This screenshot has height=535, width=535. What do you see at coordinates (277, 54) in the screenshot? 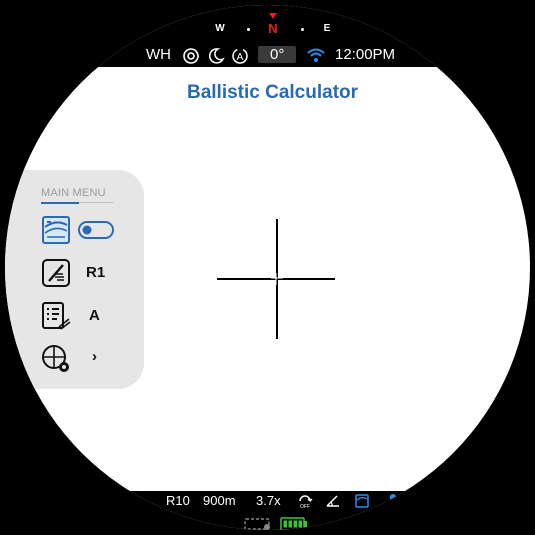
I see `inclination-angle: 0°` at bounding box center [277, 54].